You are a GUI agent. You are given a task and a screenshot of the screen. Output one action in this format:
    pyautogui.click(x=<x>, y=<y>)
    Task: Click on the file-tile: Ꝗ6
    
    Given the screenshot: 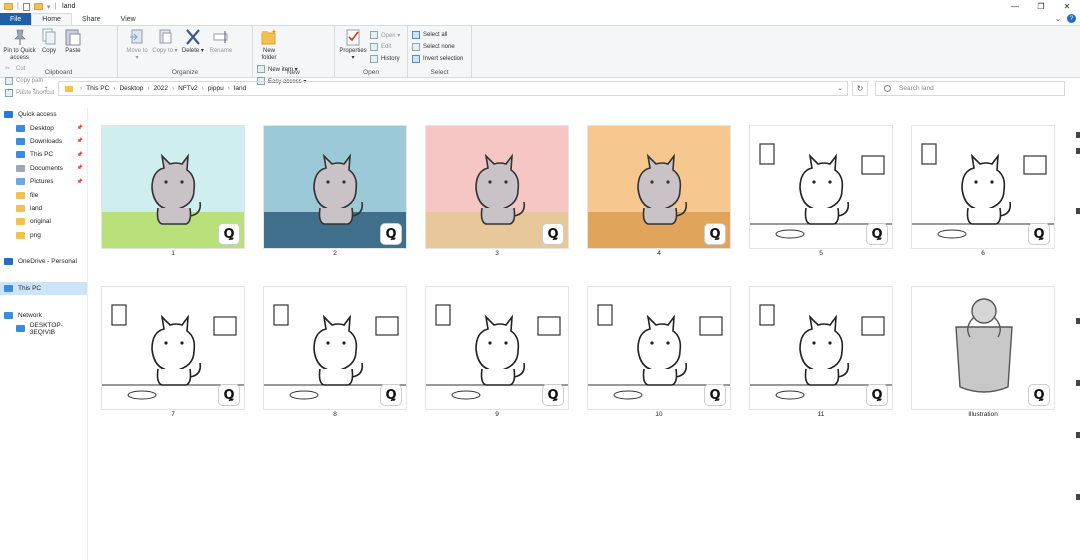 What is the action you would take?
    pyautogui.click(x=983, y=183)
    